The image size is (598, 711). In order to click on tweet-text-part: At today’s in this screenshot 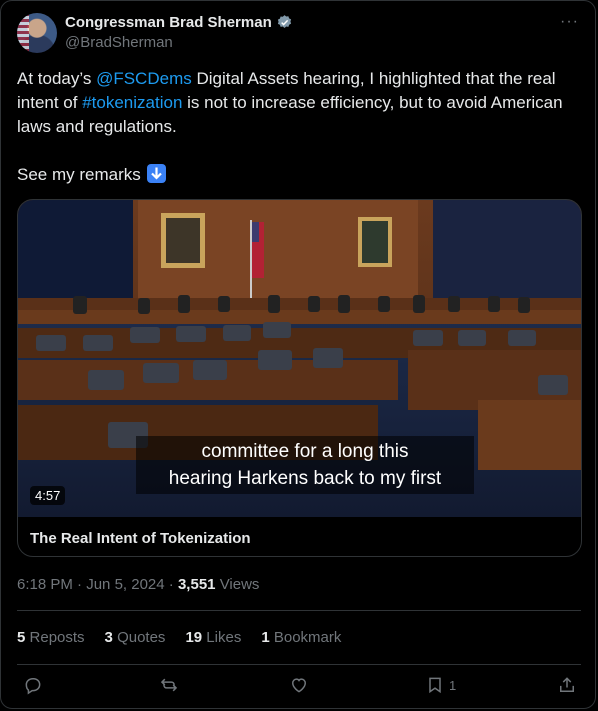, I will do `click(57, 78)`.